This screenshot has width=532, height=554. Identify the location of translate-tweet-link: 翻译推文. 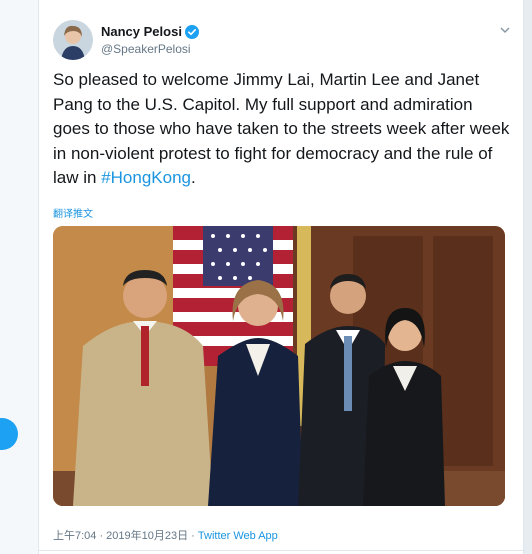
(73, 212).